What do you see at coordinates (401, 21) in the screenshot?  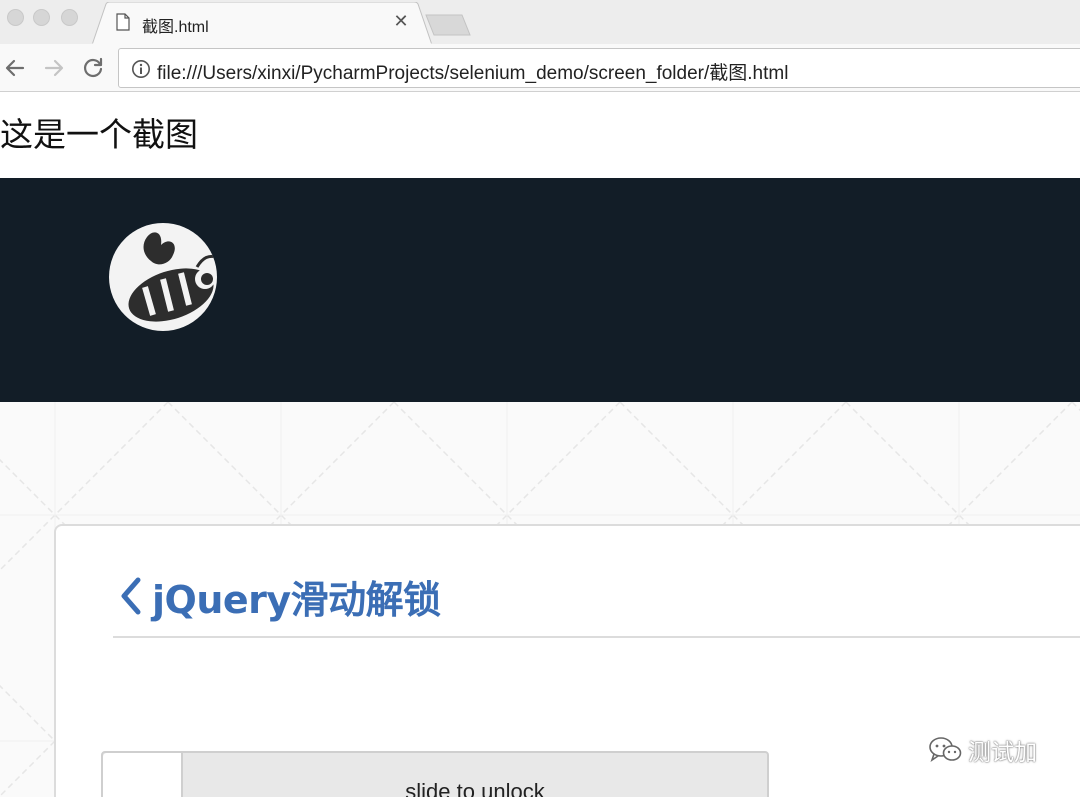 I see `close-icon: ✕` at bounding box center [401, 21].